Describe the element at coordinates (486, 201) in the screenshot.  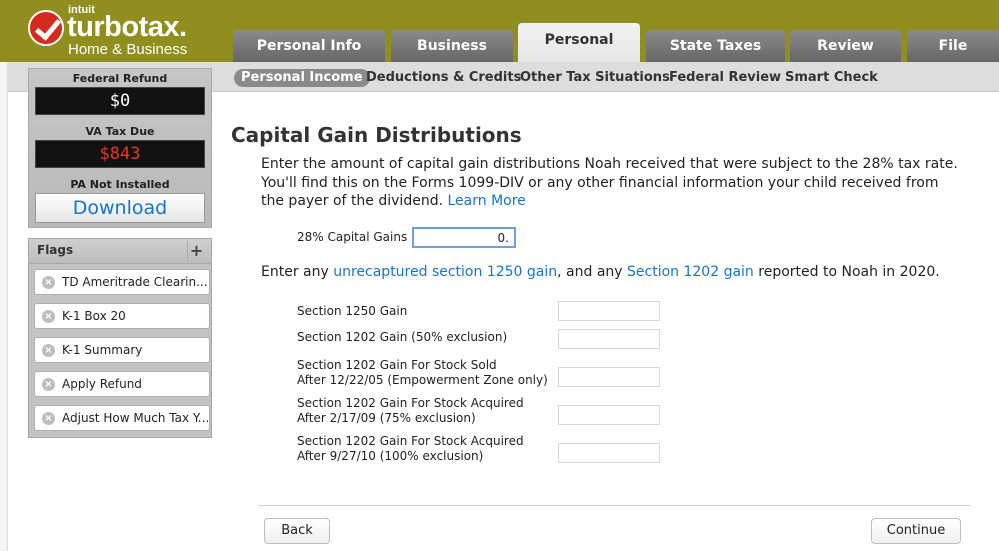
I see `learn-more-link: Learn More` at that location.